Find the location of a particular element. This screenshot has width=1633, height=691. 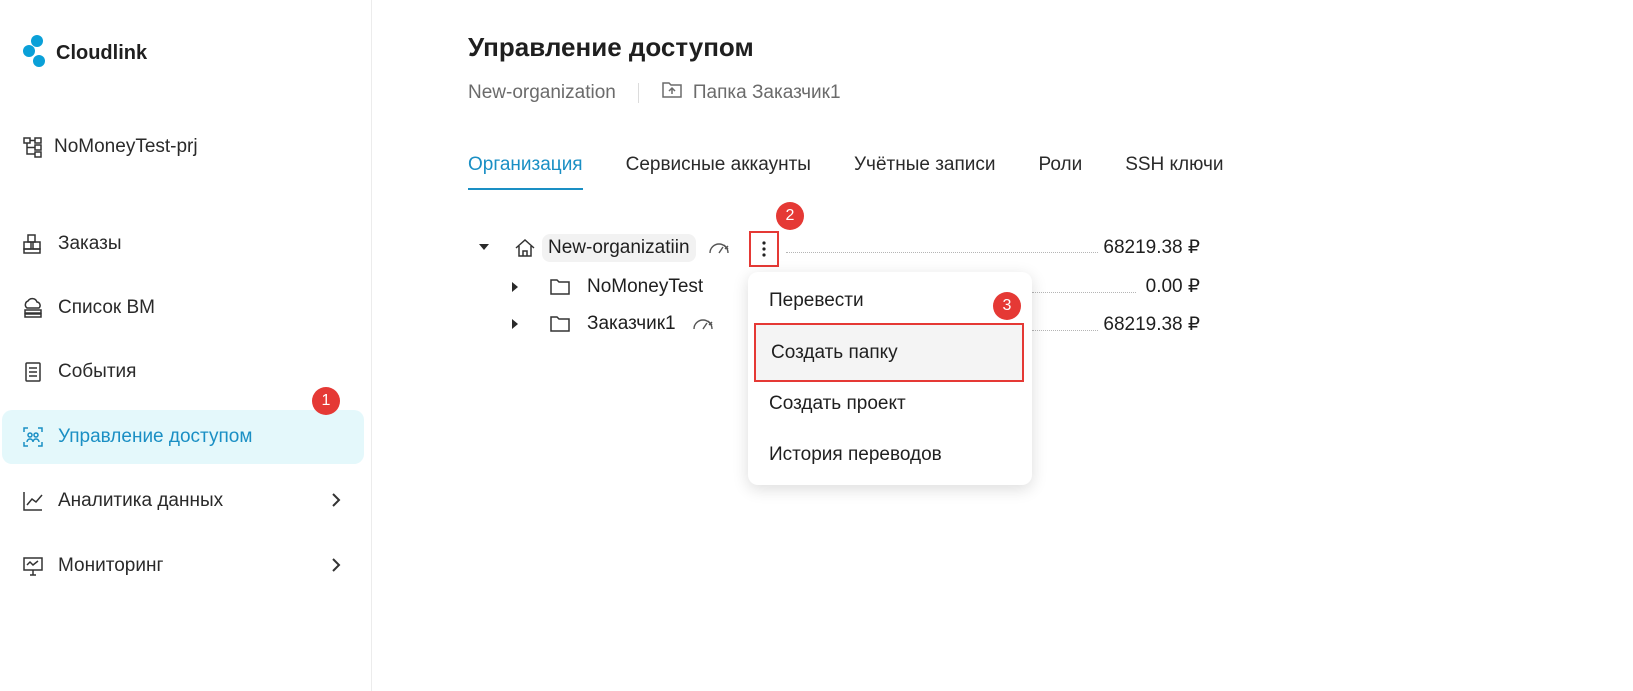

cloudlink-logo-icon is located at coordinates (35, 53).